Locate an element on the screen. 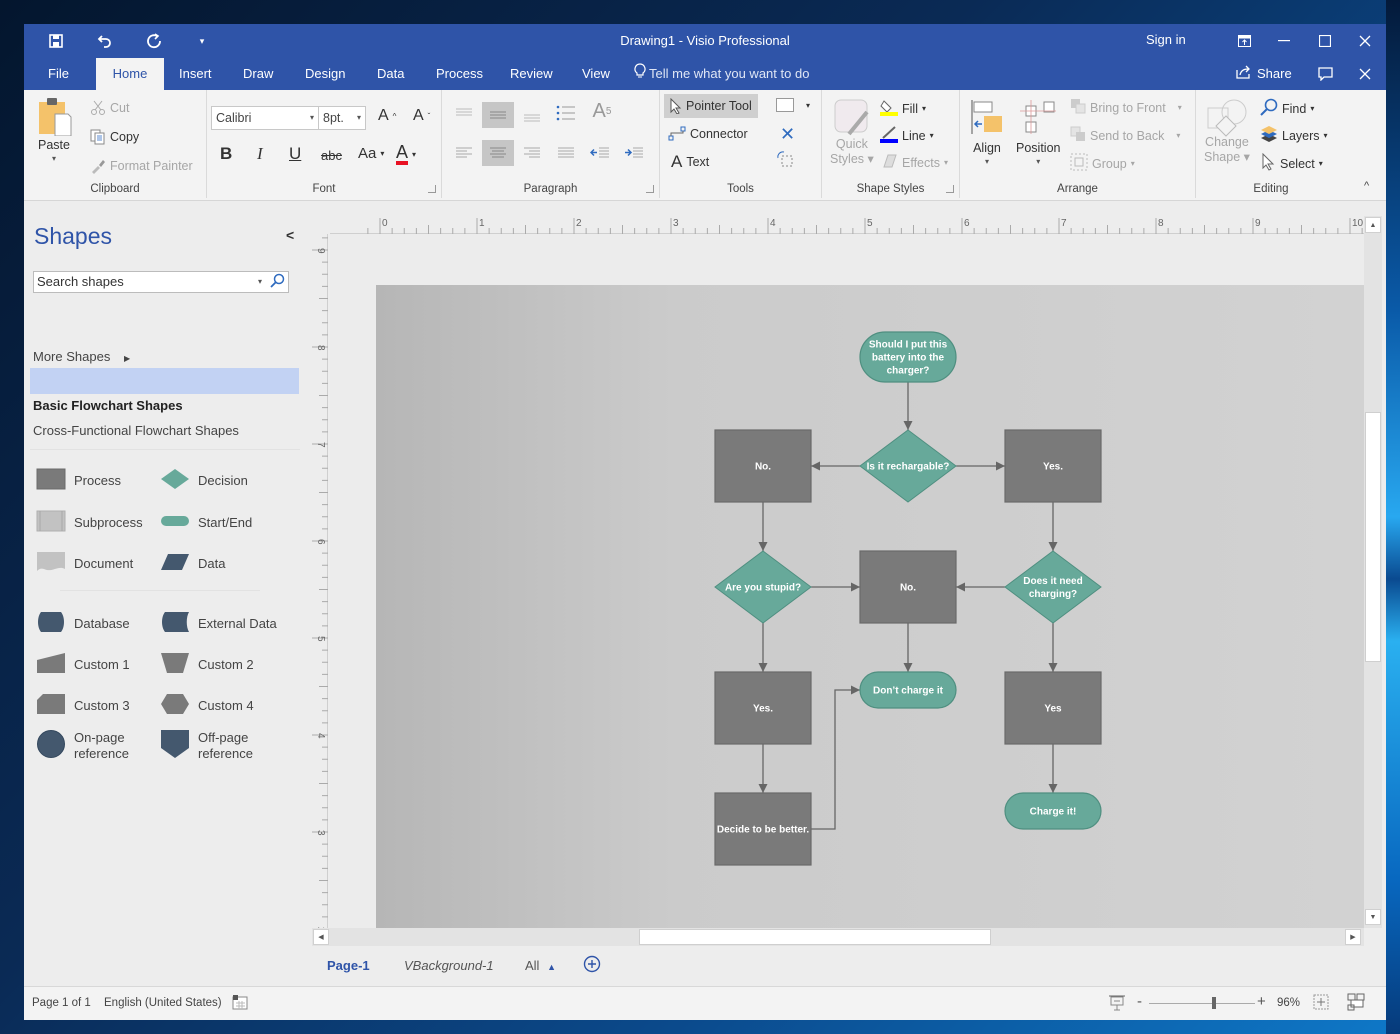 This screenshot has height=1034, width=1400. macro-recorder-icon is located at coordinates (240, 1003).